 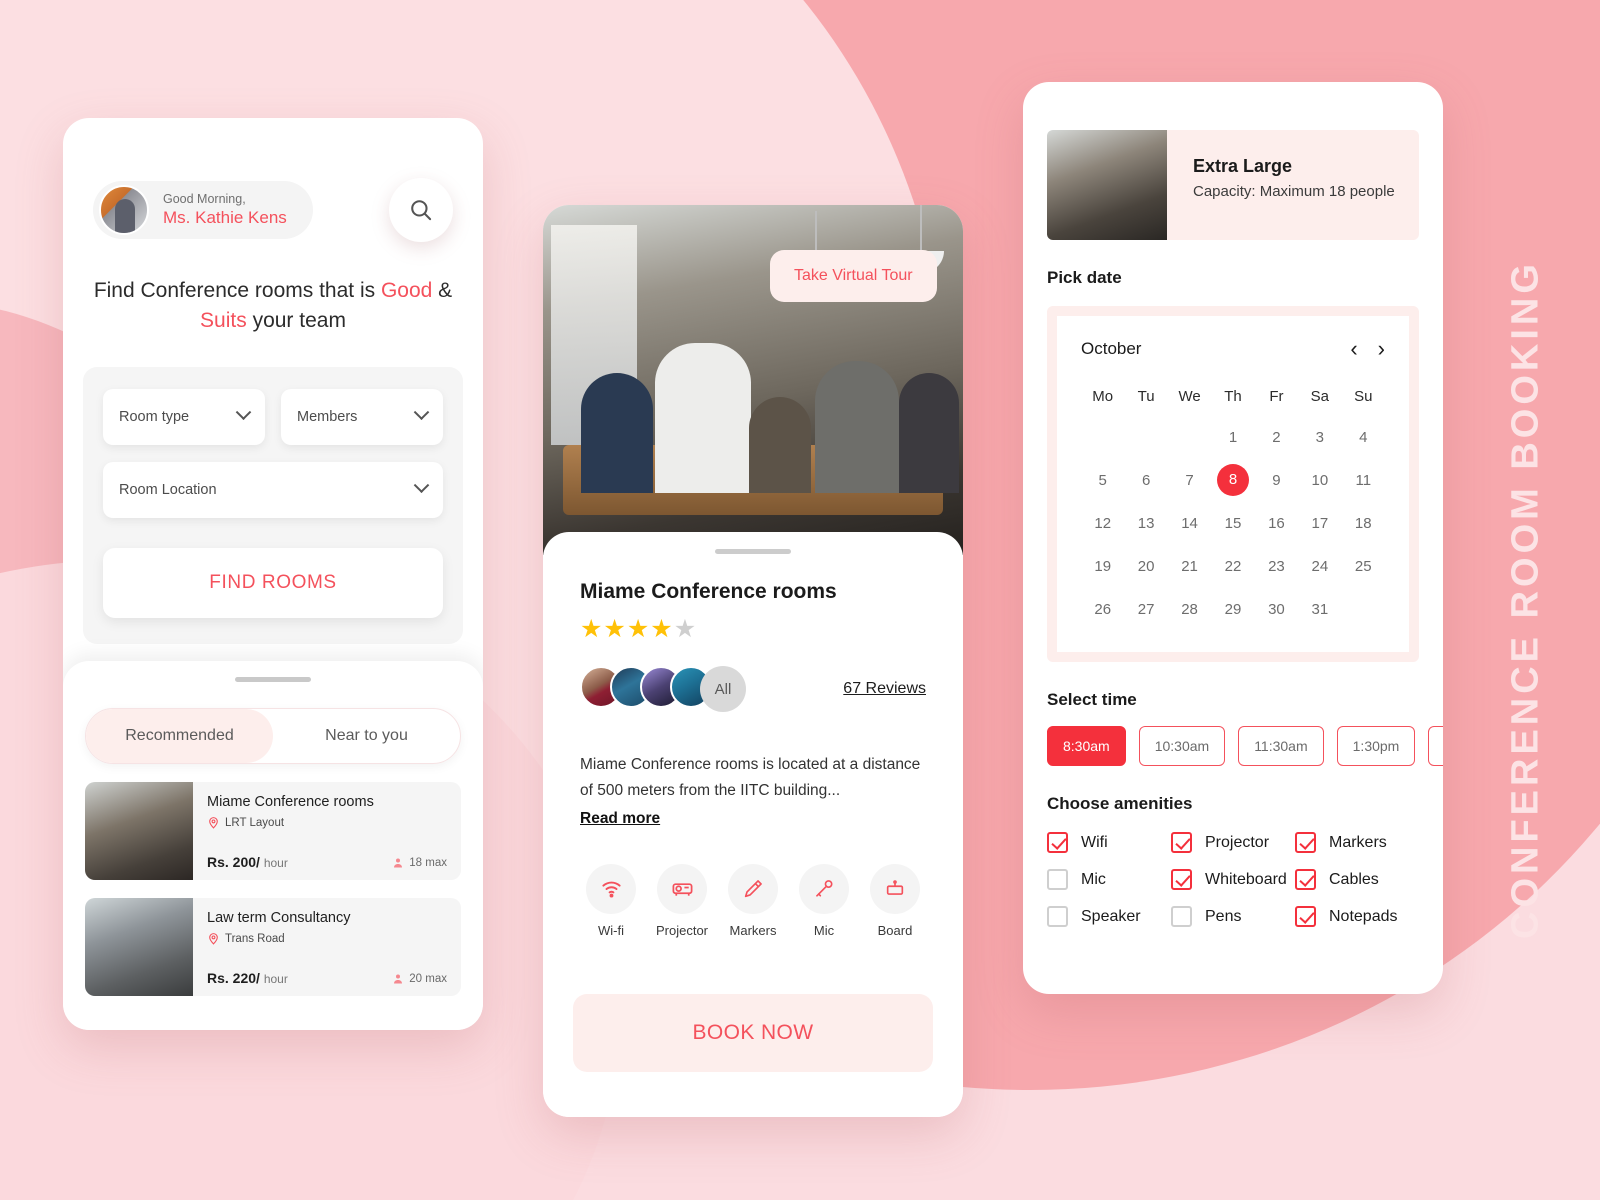 I want to click on calendar-day: 21, so click(x=1189, y=566).